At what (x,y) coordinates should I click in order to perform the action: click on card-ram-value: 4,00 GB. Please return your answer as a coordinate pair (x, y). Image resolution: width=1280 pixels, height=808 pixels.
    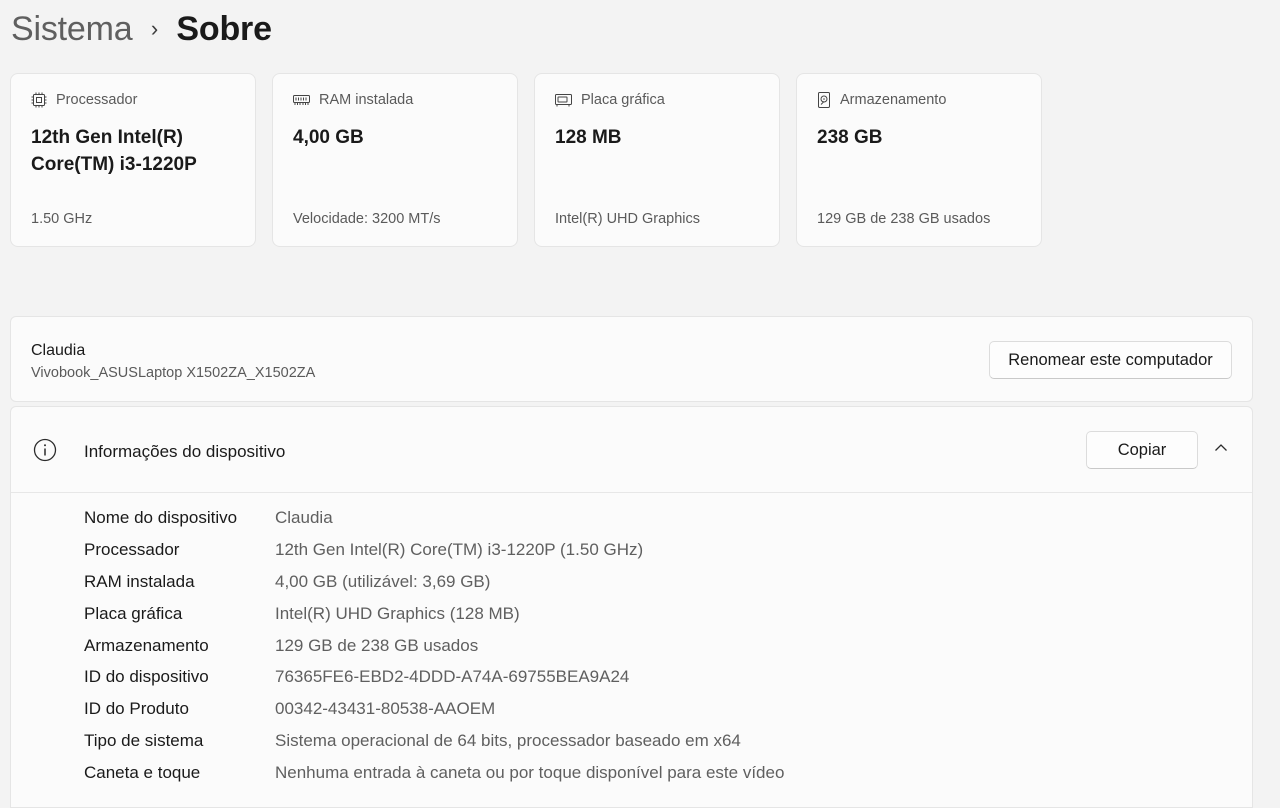
    Looking at the image, I should click on (328, 137).